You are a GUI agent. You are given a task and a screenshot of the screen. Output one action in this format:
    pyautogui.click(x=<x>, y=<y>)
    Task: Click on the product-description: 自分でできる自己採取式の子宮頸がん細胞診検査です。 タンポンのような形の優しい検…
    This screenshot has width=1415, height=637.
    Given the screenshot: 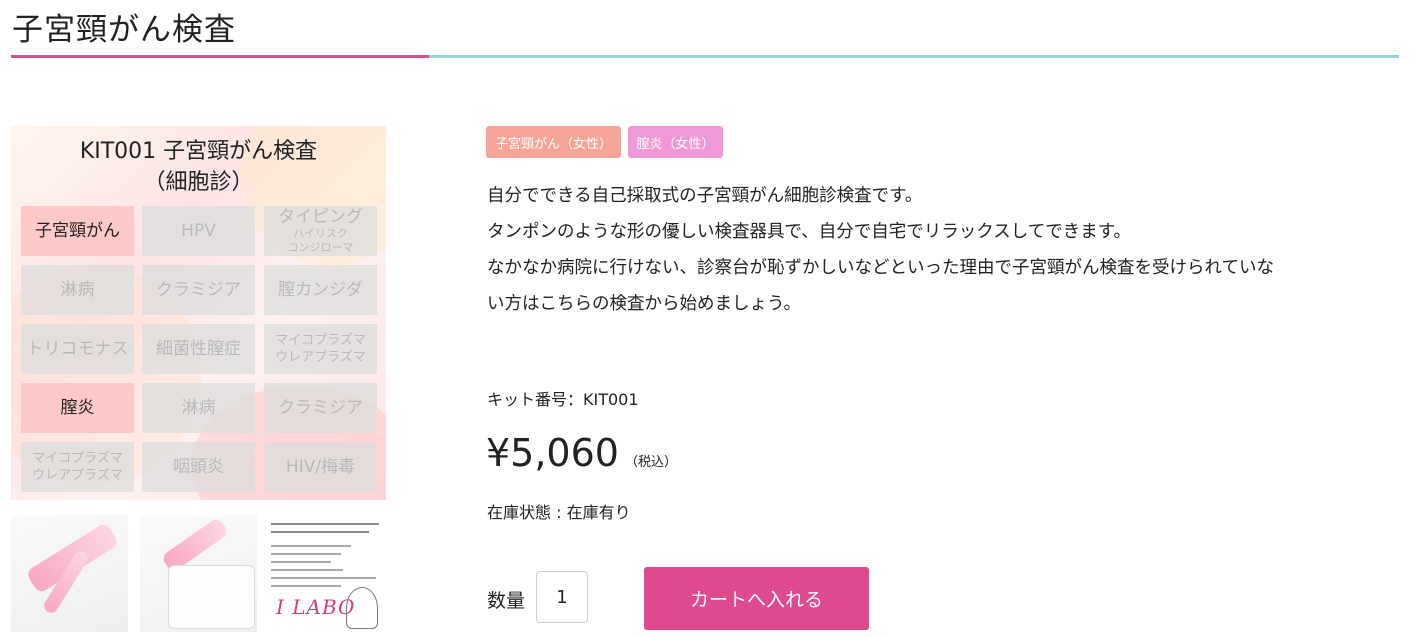 What is the action you would take?
    pyautogui.click(x=942, y=250)
    